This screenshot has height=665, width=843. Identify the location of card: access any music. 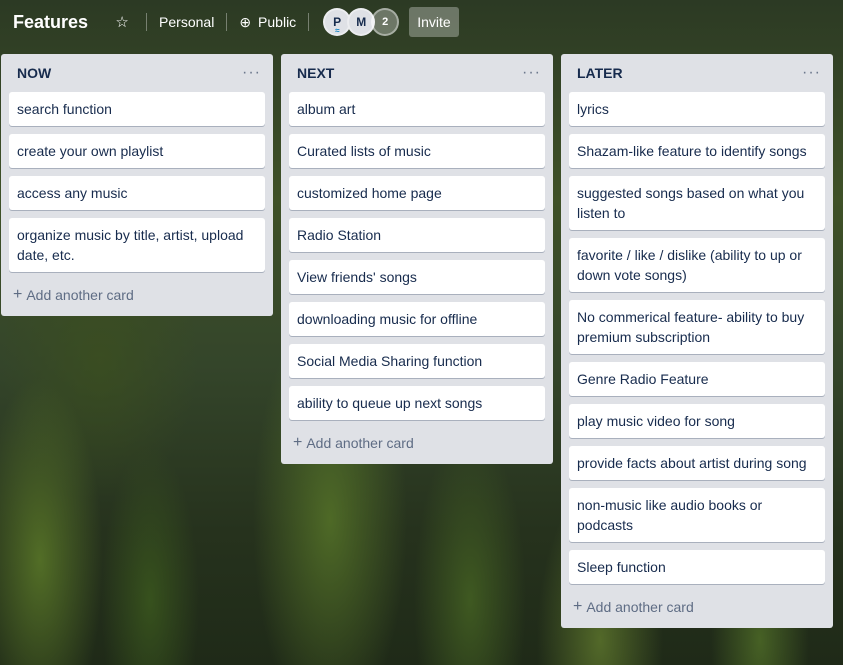
(137, 193).